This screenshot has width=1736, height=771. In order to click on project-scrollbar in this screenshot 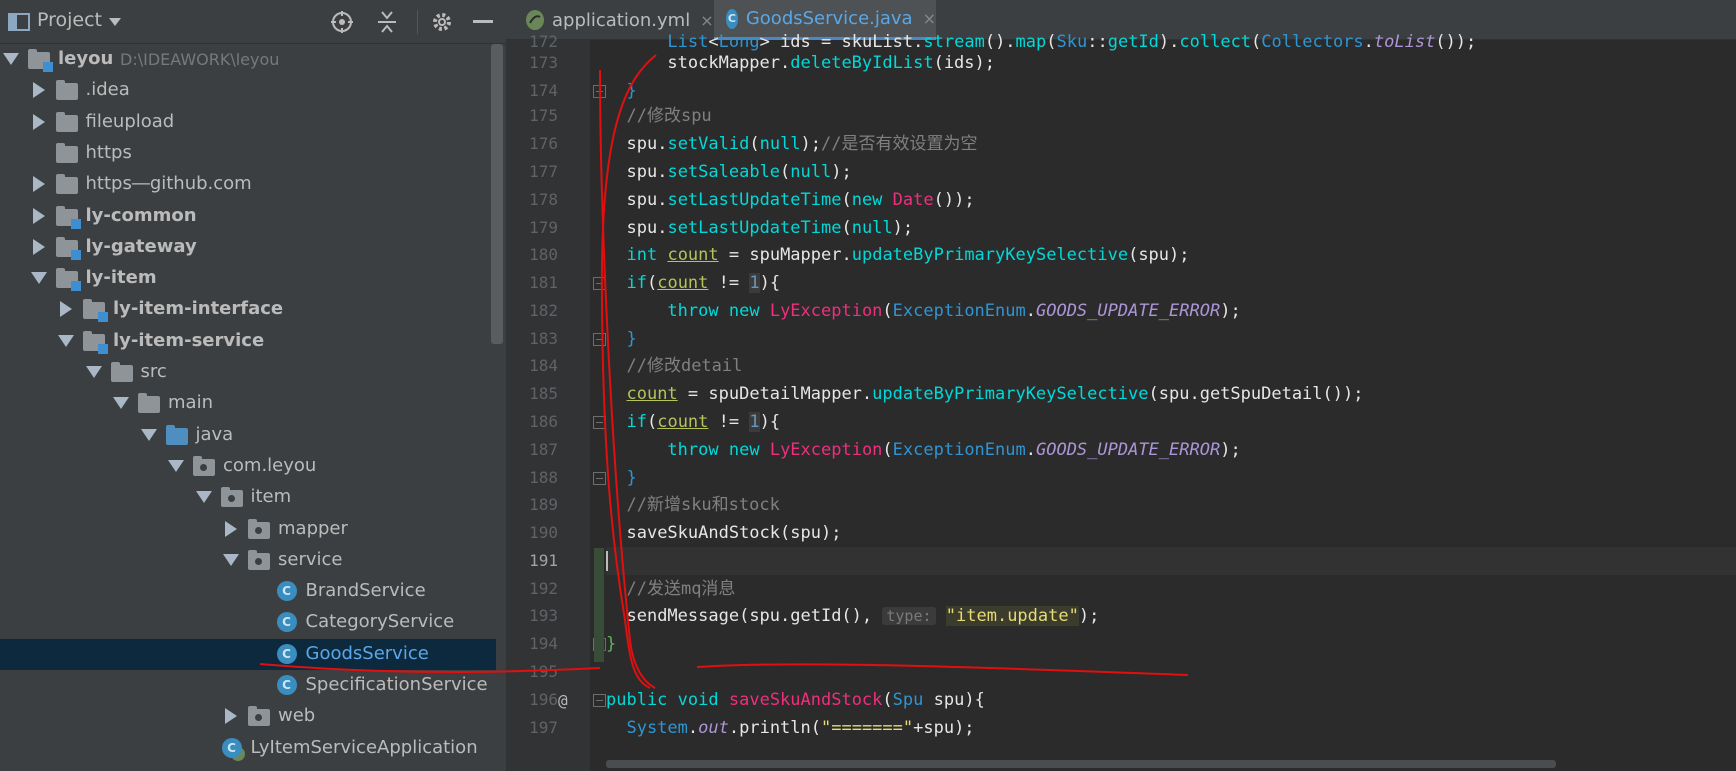, I will do `click(497, 194)`.